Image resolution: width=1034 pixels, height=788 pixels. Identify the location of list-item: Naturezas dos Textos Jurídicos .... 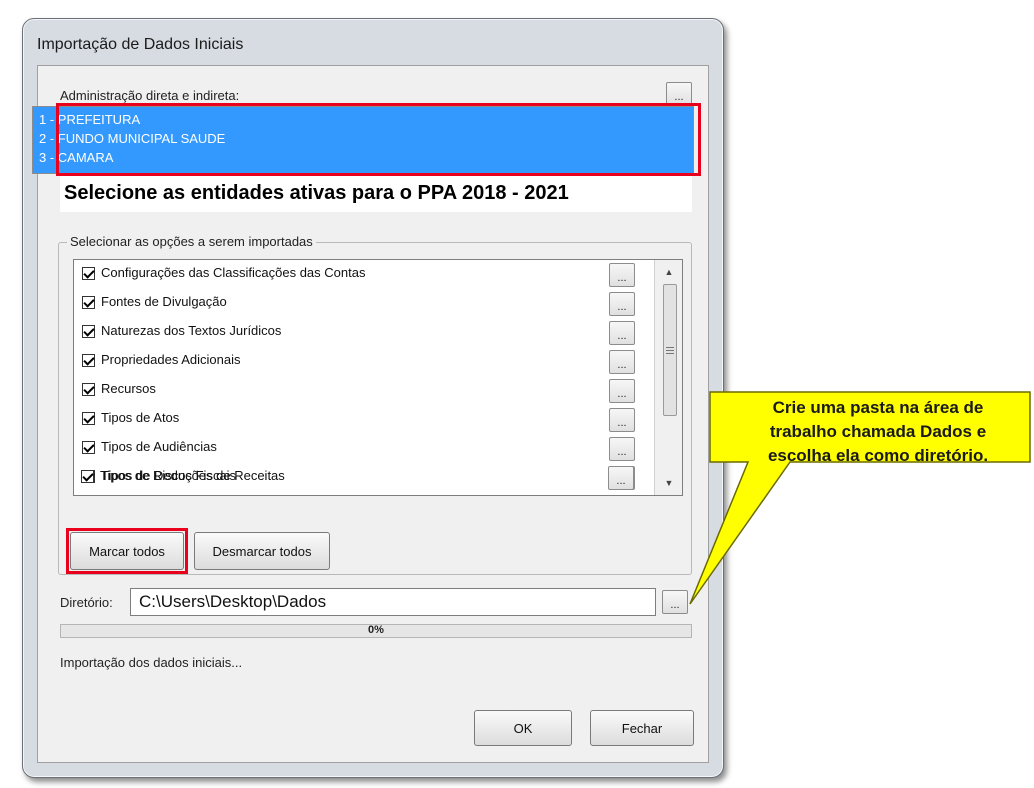
(364, 332).